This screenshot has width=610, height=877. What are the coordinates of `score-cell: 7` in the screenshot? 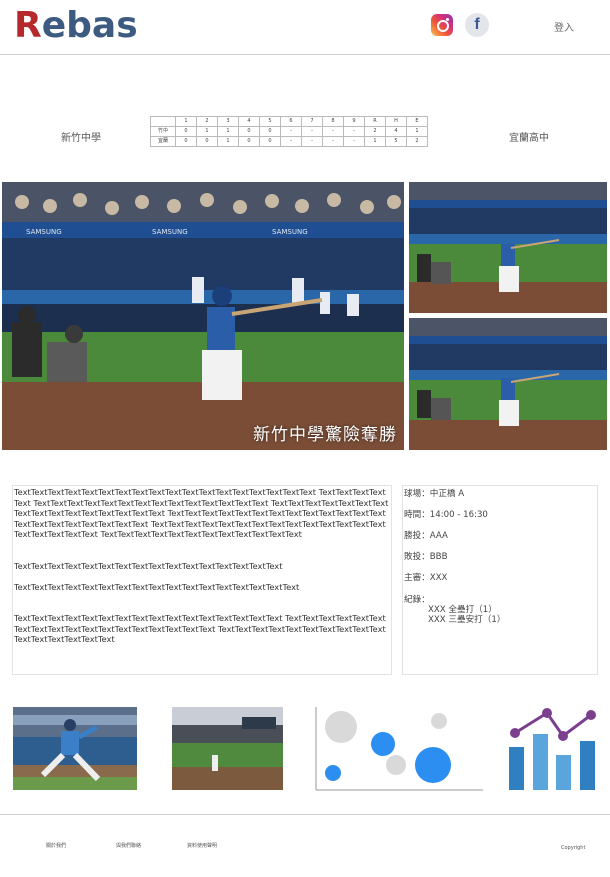 It's located at (312, 121).